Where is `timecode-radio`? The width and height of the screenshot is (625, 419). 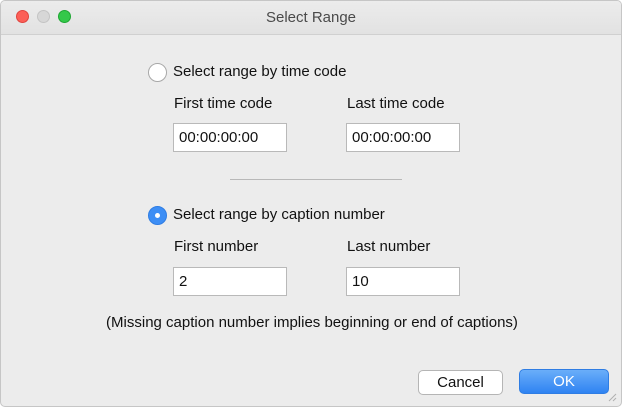
timecode-radio is located at coordinates (157, 72).